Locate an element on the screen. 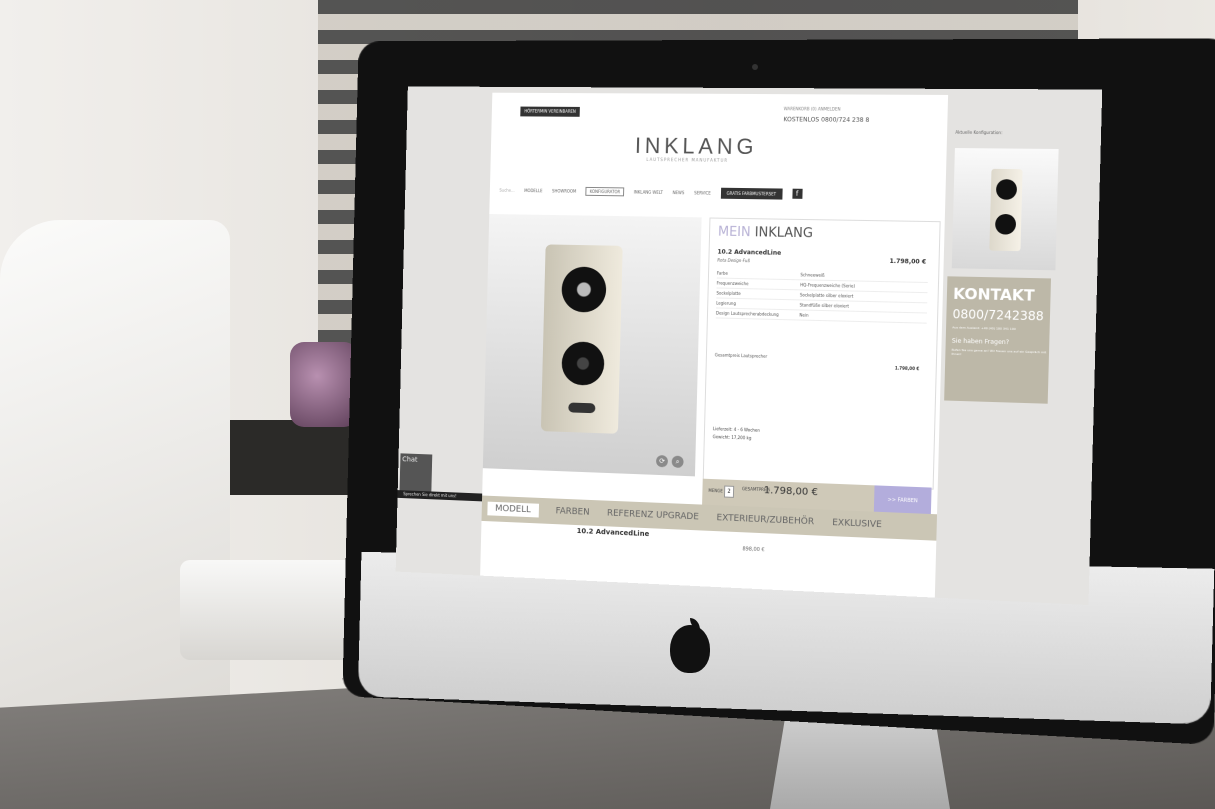 This screenshot has height=809, width=1215. total-price: 1.798,00 € is located at coordinates (907, 368).